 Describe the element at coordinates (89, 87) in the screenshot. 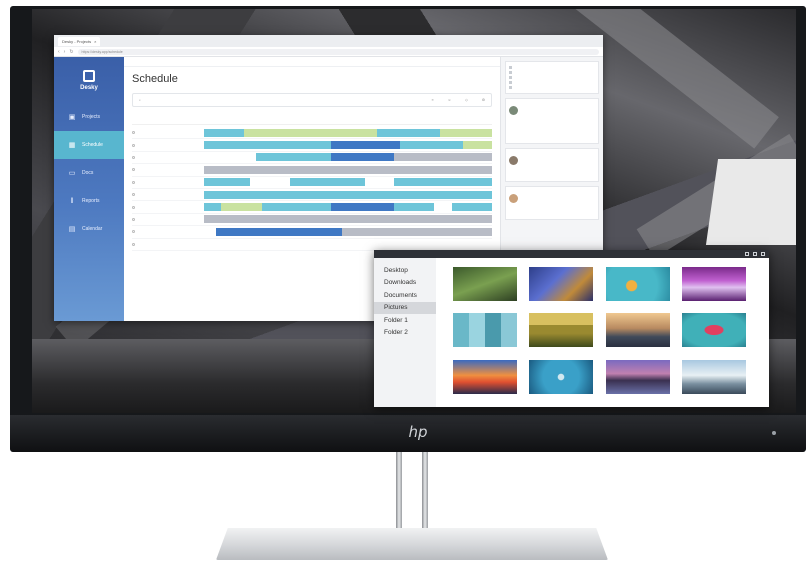

I see `brand-name: Desky` at that location.